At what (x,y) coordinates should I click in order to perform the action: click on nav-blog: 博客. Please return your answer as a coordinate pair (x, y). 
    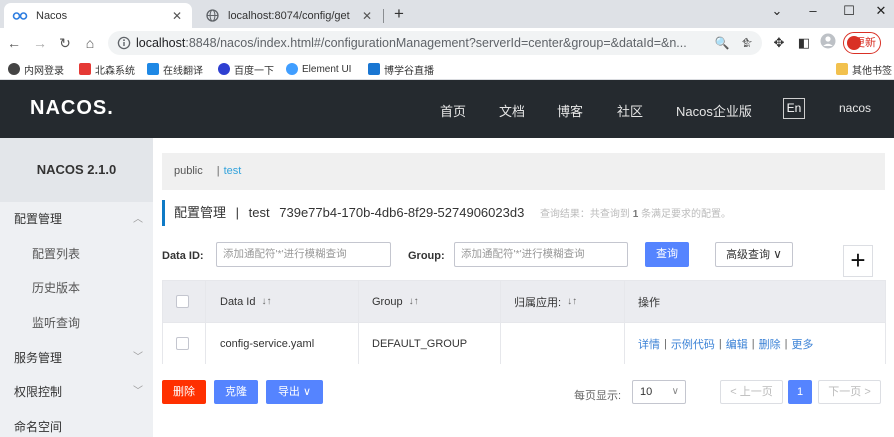
    Looking at the image, I should click on (570, 110).